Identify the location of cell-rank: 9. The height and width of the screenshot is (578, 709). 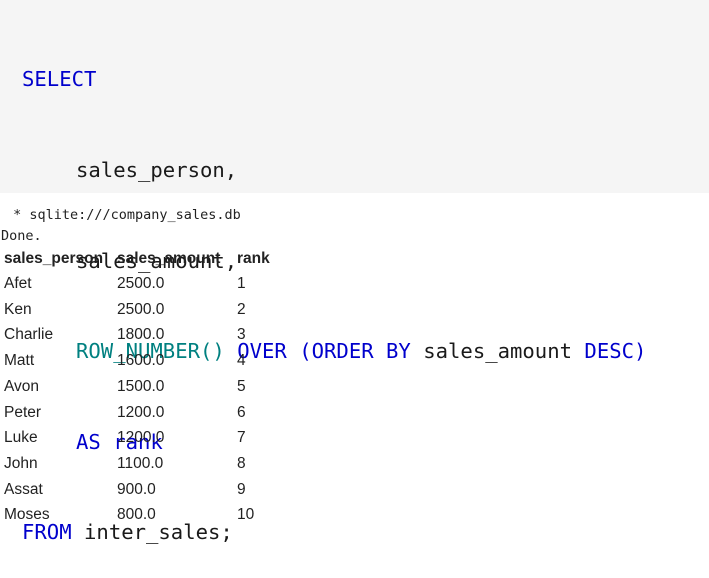
(241, 489).